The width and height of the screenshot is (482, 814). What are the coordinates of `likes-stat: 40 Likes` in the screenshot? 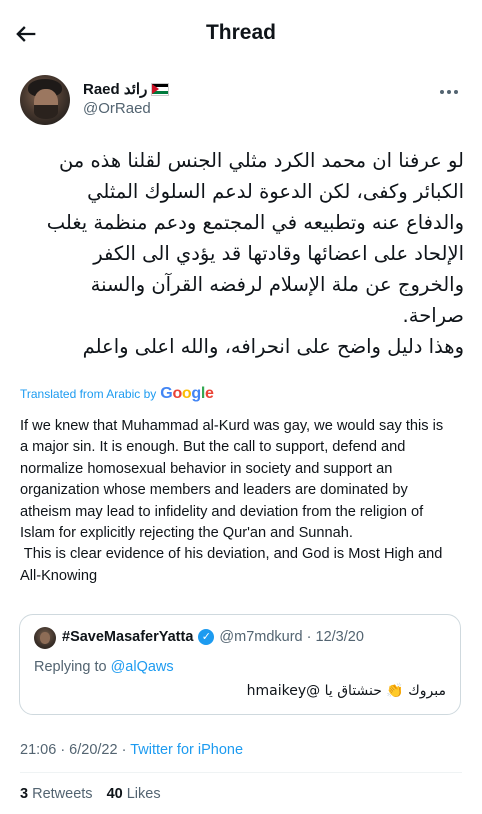 It's located at (134, 794).